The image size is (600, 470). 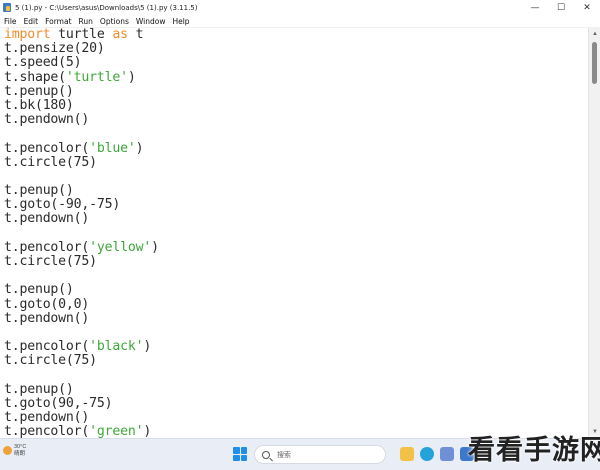 I want to click on taskbar-search: 搜索, so click(x=320, y=454).